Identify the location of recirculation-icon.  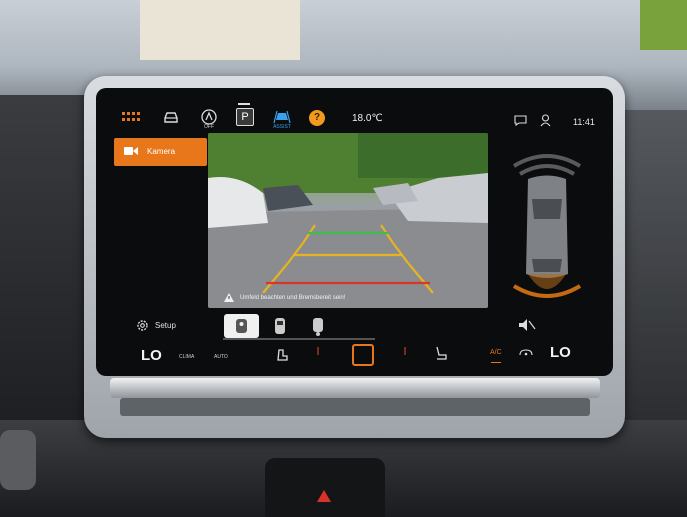
(526, 353).